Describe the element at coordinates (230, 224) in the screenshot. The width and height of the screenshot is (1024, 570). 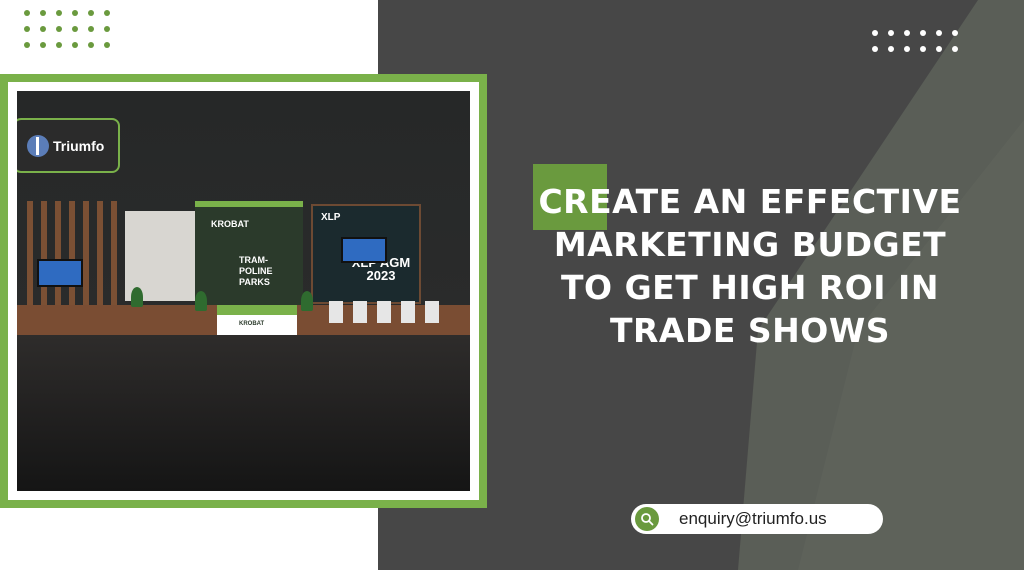
I see `main-wall-brand: KROBAT` at that location.